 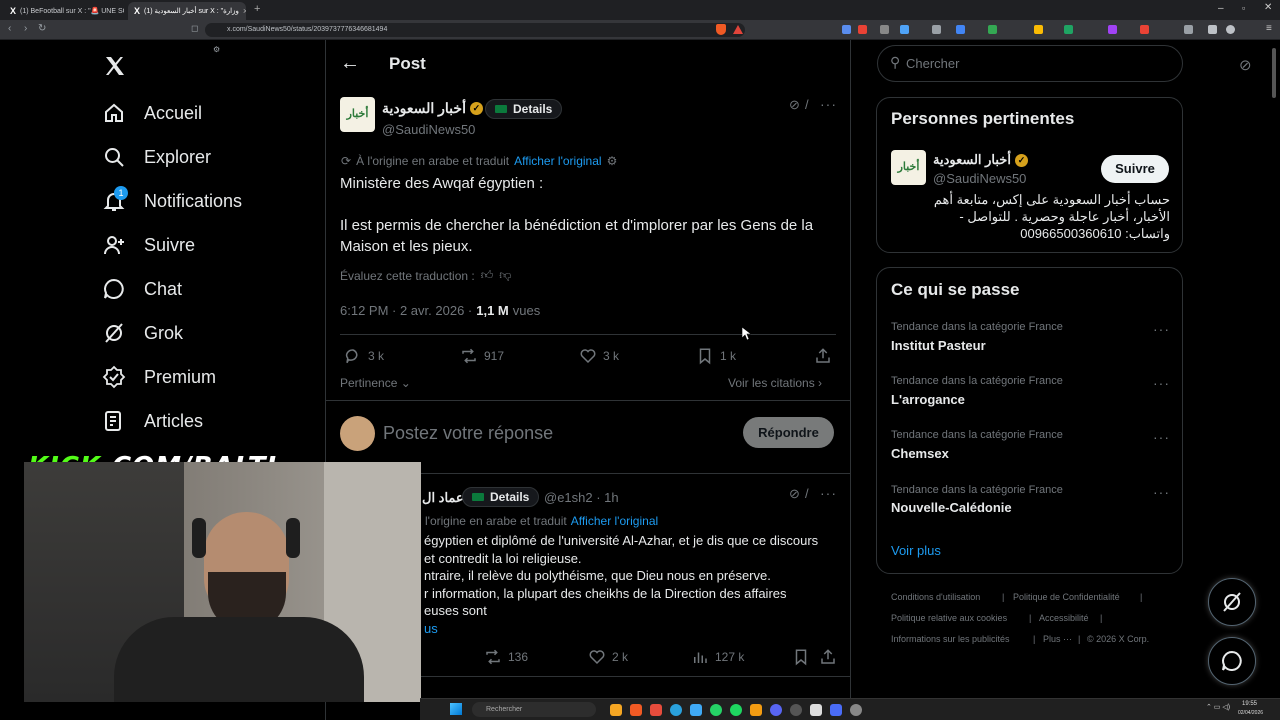 I want to click on bookmark-page-icon: ◻, so click(x=194, y=28).